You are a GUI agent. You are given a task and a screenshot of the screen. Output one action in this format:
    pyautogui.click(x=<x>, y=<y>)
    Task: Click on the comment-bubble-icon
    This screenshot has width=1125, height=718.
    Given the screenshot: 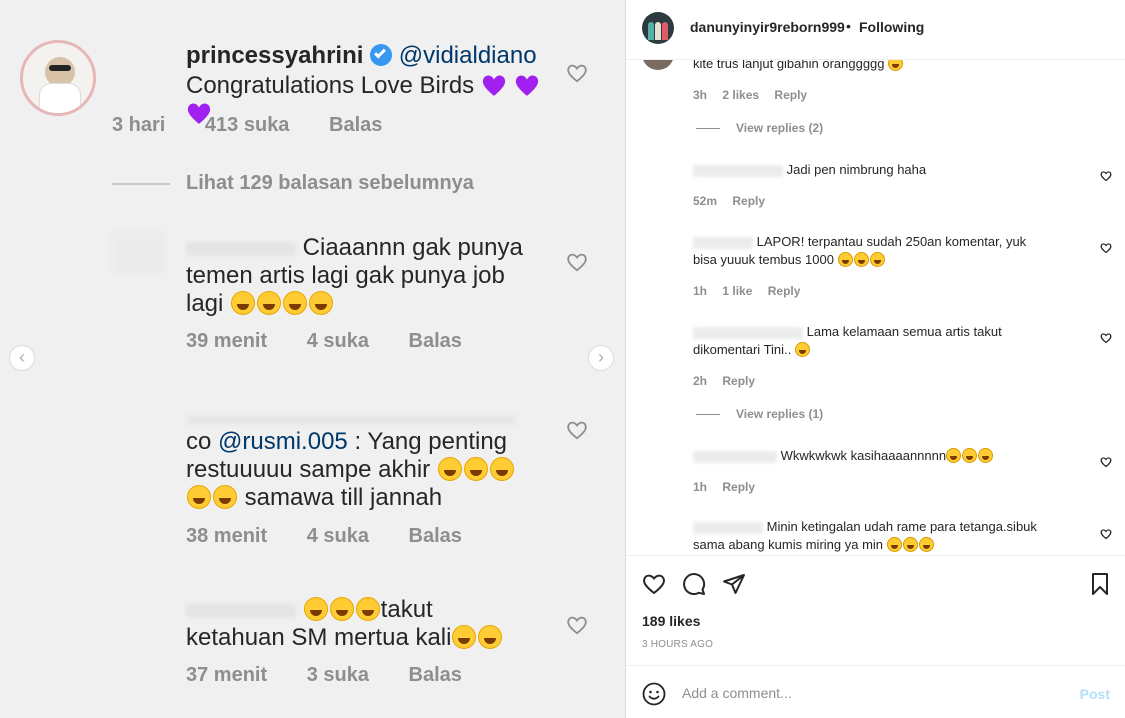 What is the action you would take?
    pyautogui.click(x=694, y=584)
    